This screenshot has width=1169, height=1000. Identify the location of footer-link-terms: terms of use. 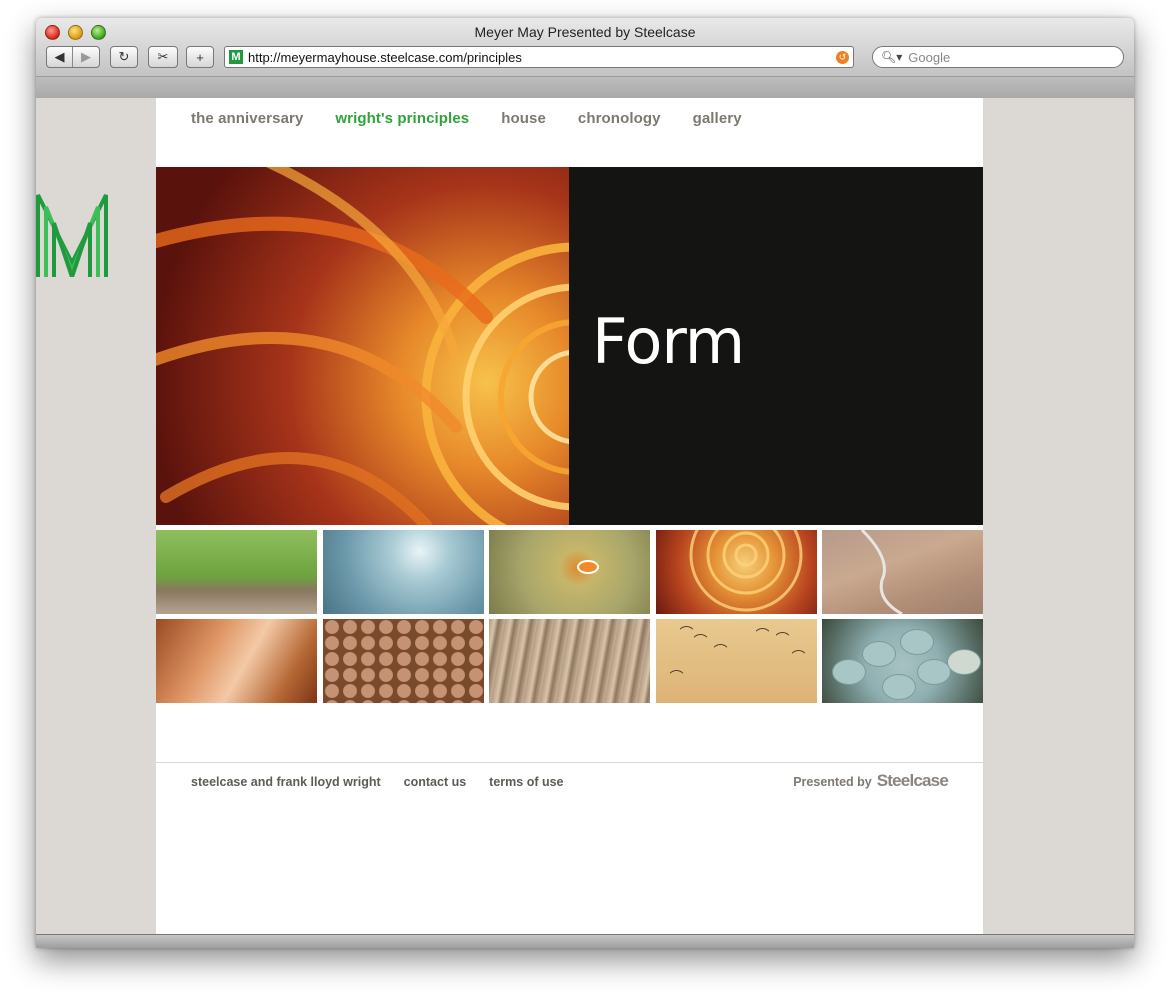
(526, 782).